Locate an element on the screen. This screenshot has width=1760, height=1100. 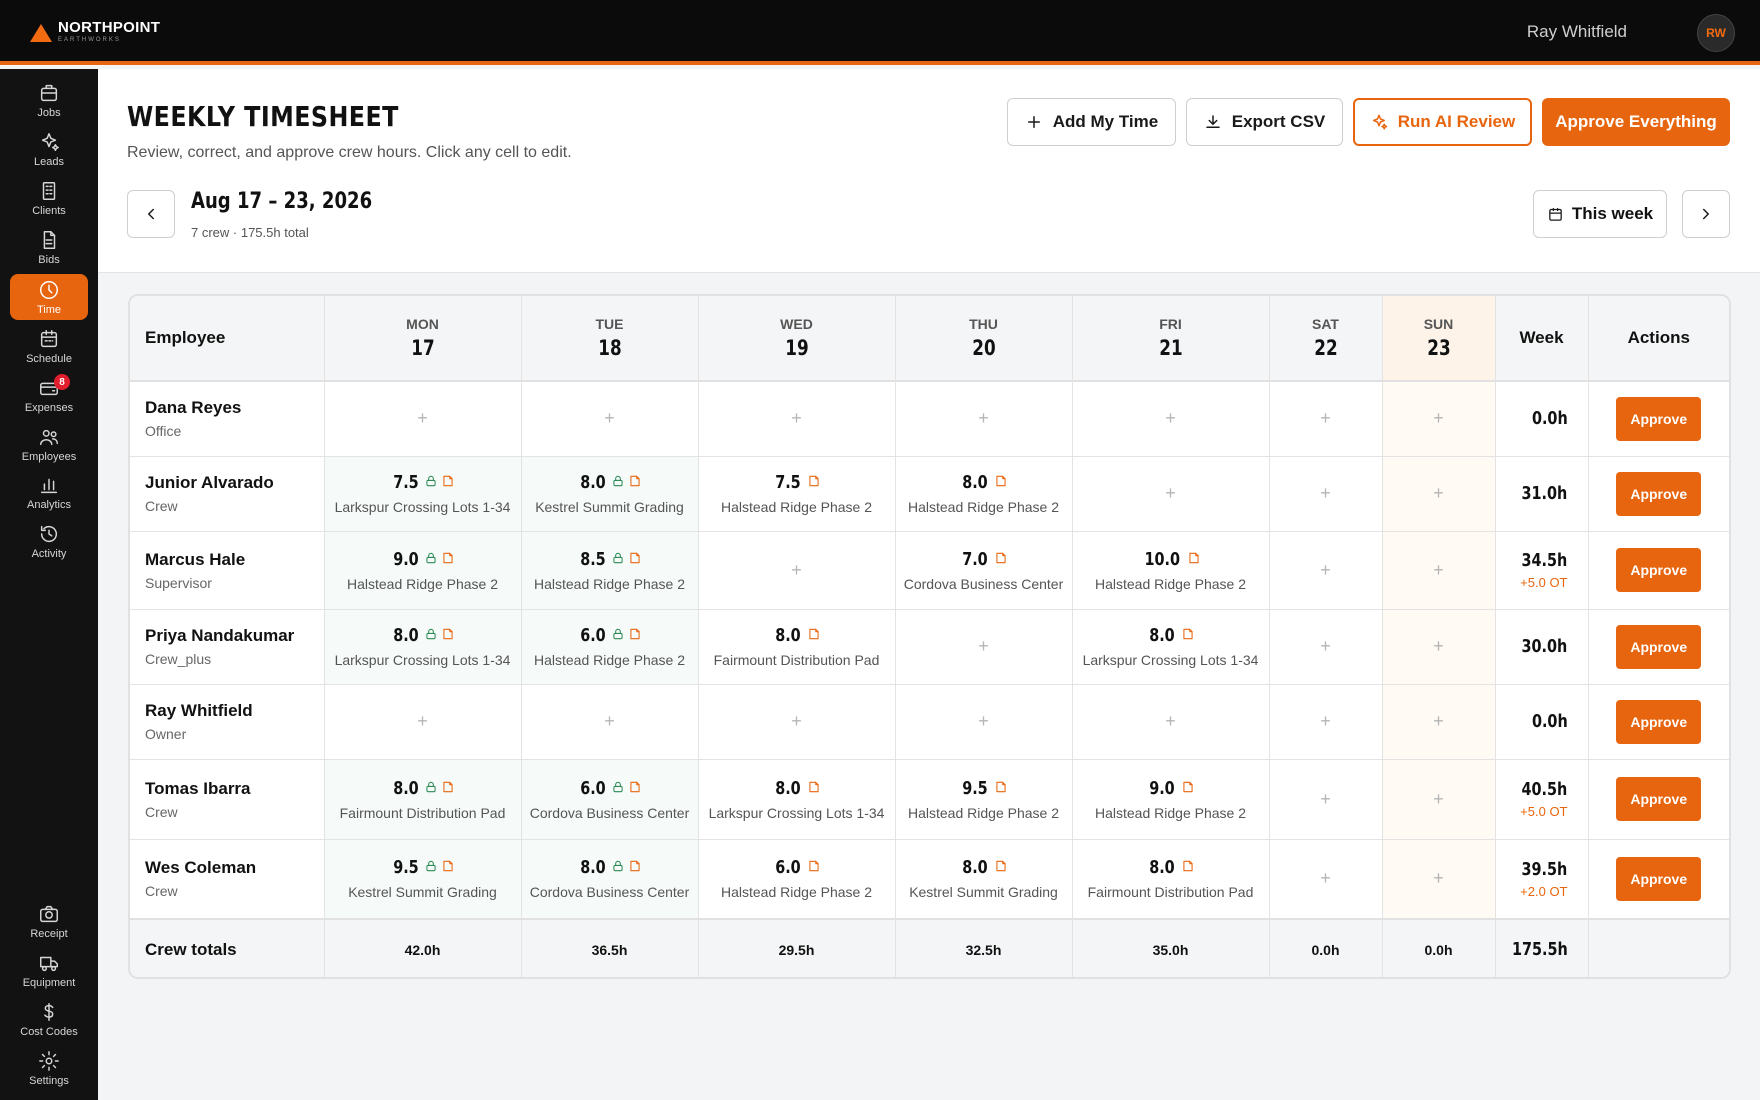
run-ai-review-button: Run AI Review is located at coordinates (1442, 122).